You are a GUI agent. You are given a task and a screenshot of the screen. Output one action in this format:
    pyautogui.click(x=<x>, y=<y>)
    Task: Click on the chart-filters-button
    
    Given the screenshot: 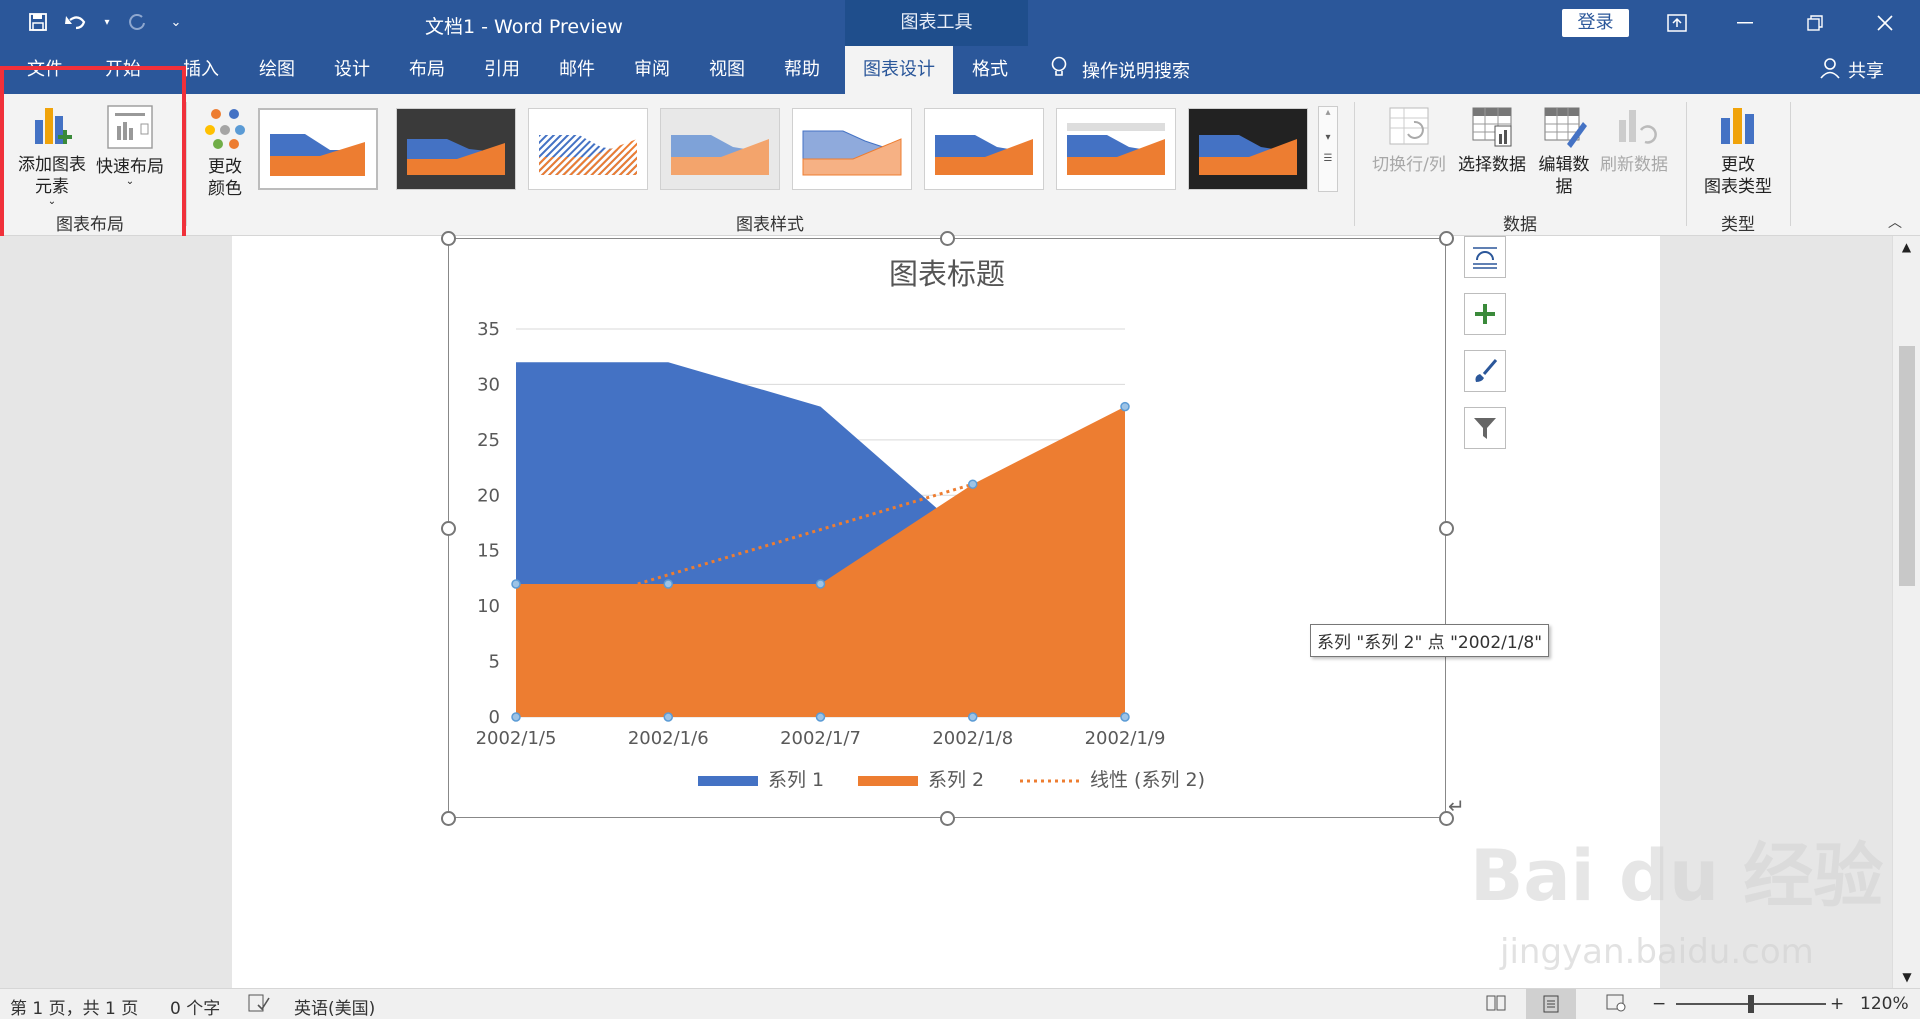 What is the action you would take?
    pyautogui.click(x=1485, y=428)
    